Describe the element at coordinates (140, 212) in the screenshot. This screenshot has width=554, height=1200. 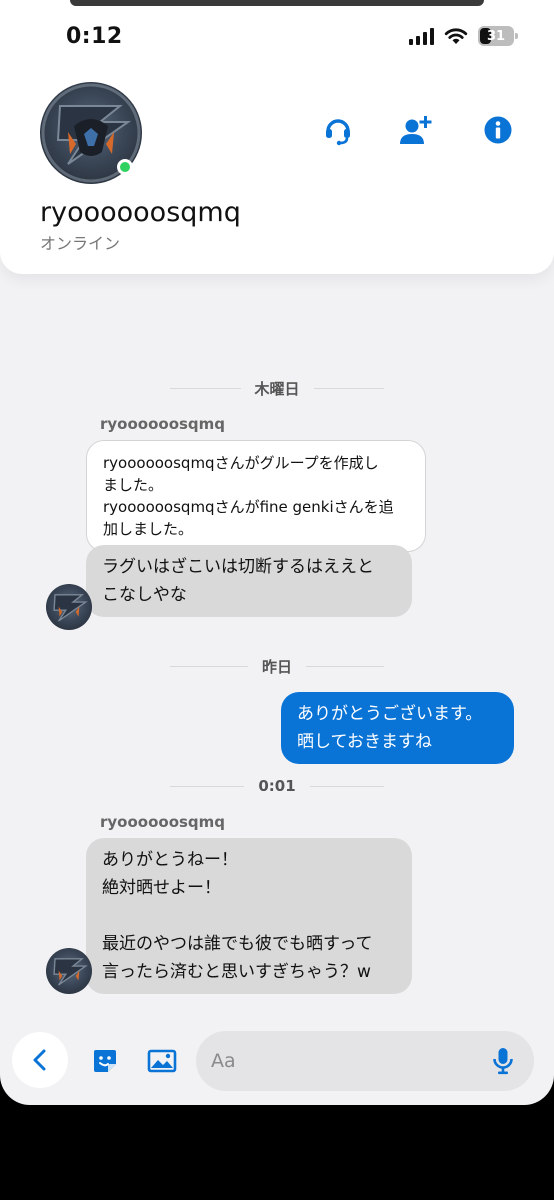
I see `contact-name: ryoooooosqmq` at that location.